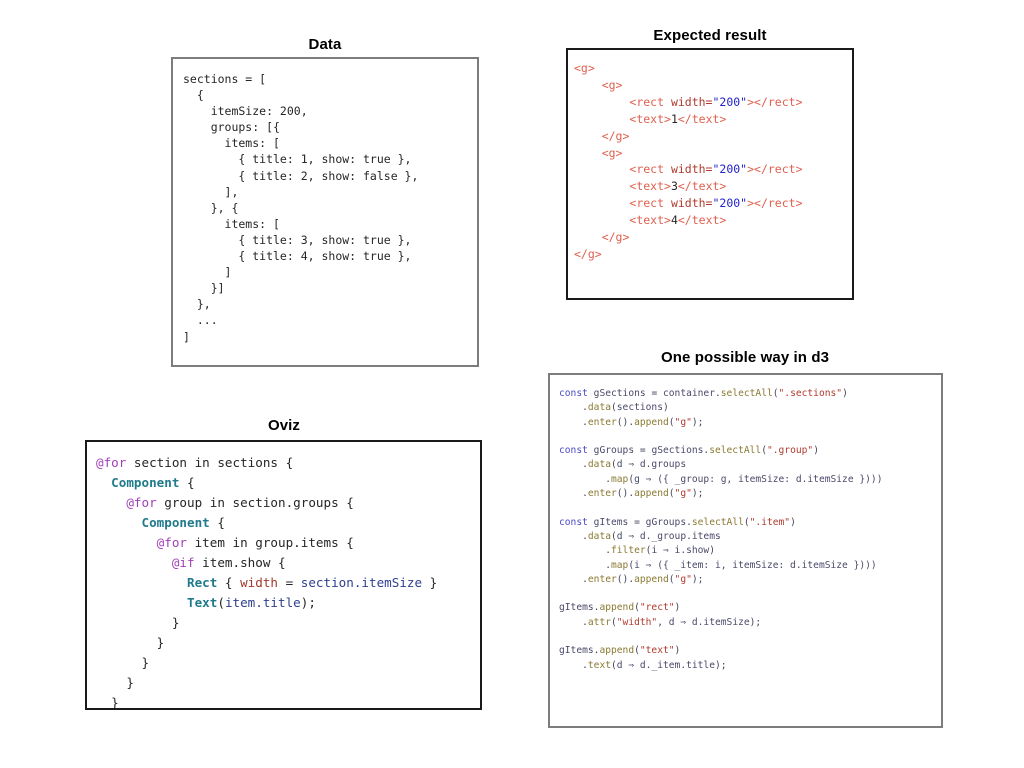  Describe the element at coordinates (210, 462) in the screenshot. I see `code-token: section in sections {` at that location.